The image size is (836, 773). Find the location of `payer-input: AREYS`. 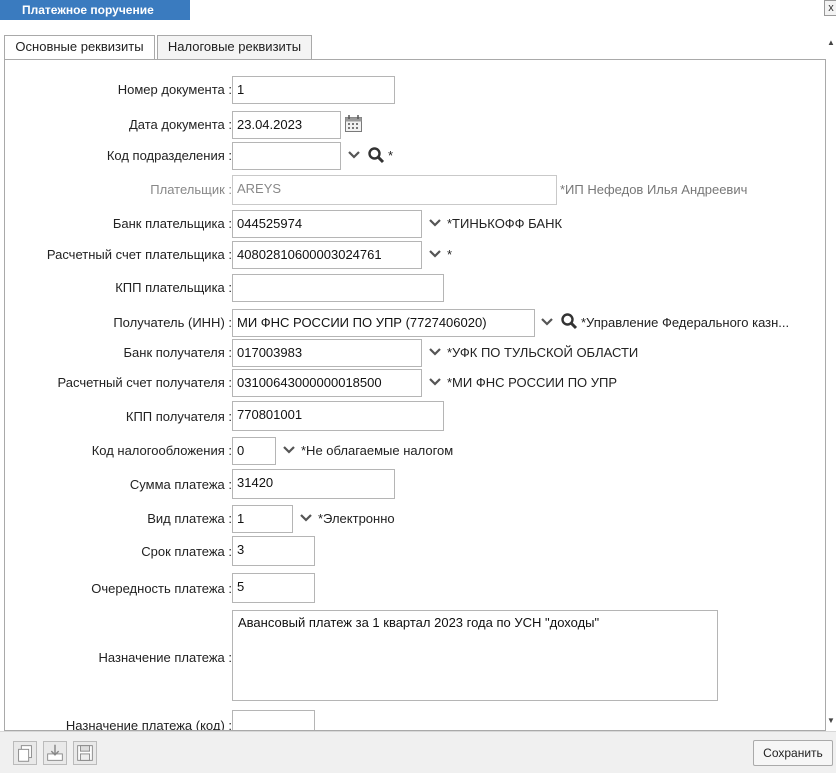

payer-input: AREYS is located at coordinates (394, 190).